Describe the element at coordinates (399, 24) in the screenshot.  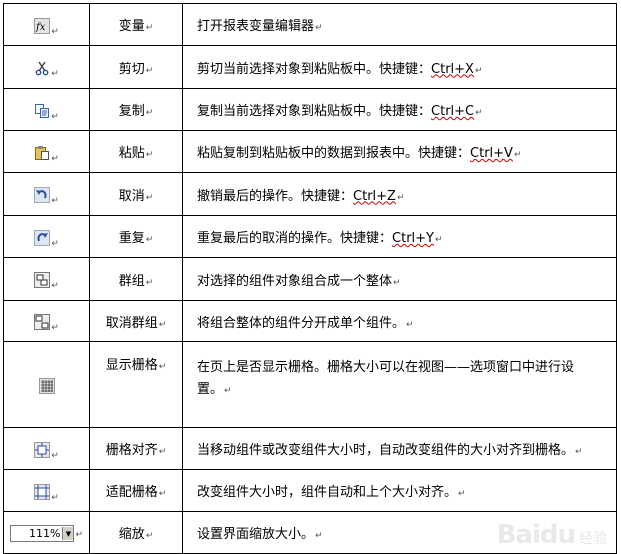
I see `command-description: 打开报表变量编辑器↵` at that location.